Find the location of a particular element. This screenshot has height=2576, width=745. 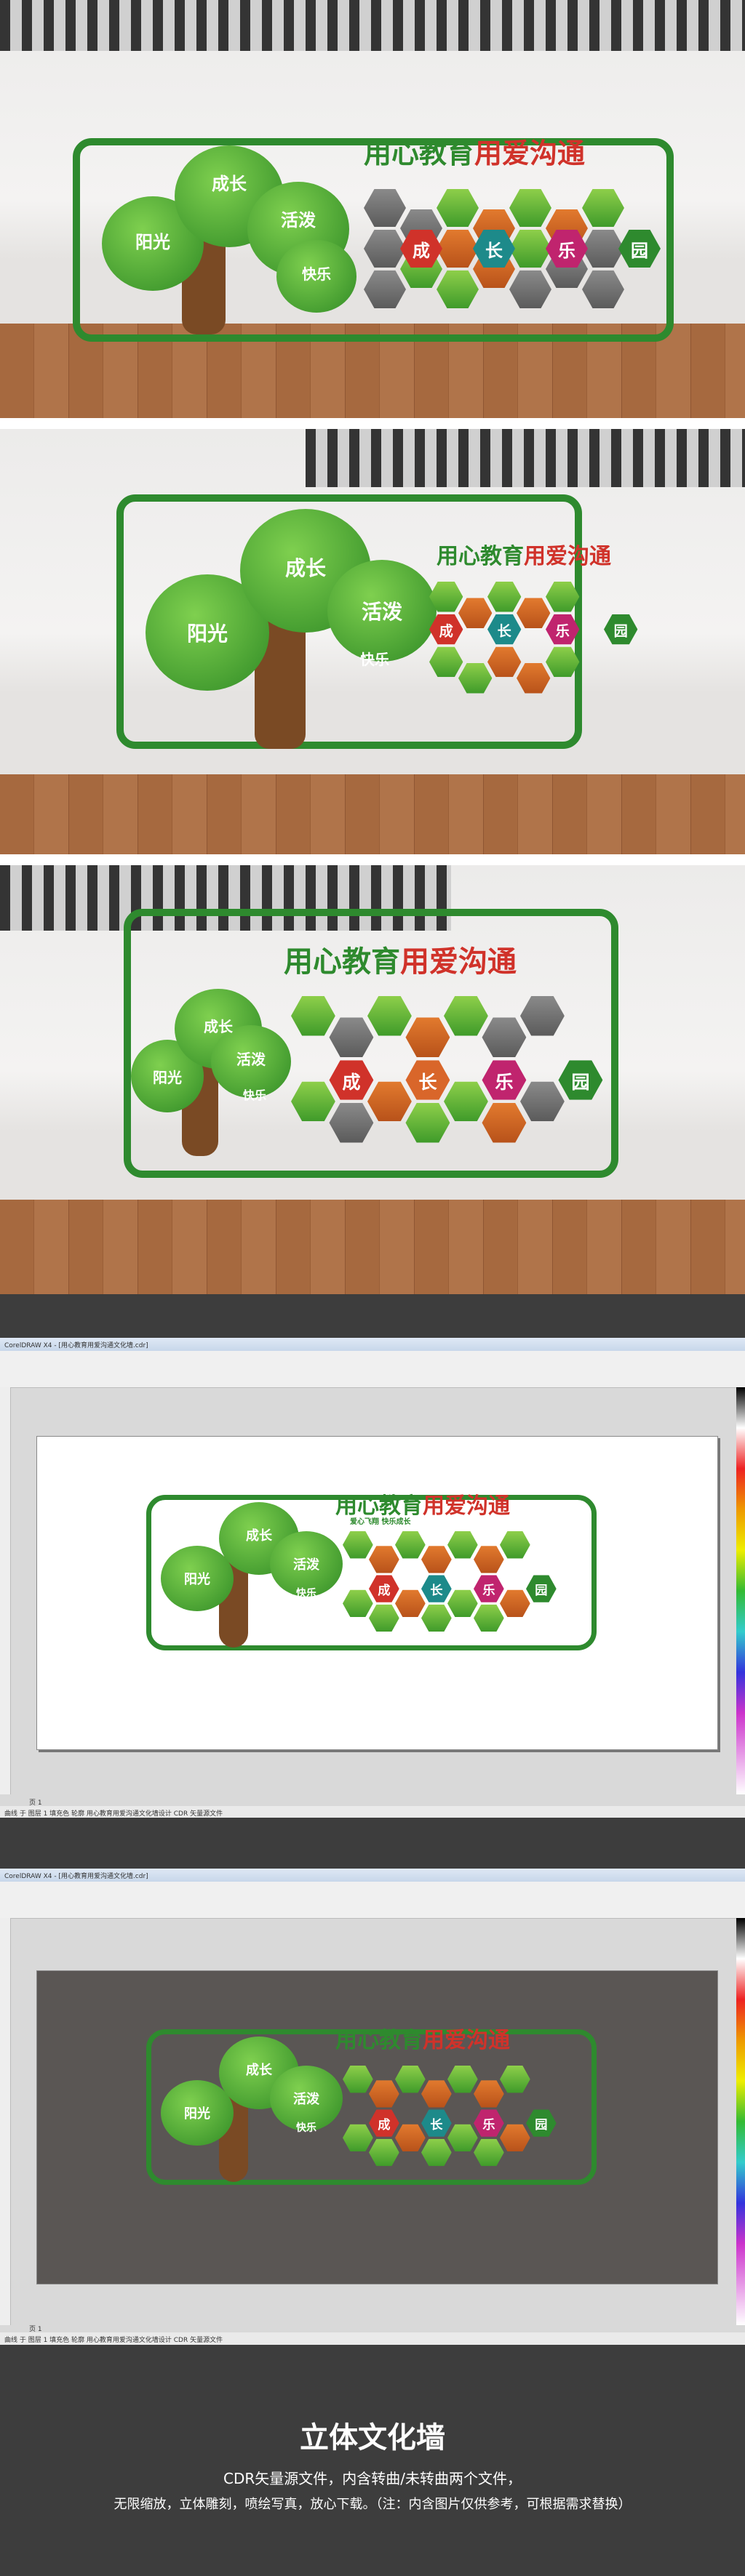

culture-wall-2: 阳光 成长 活泼 快乐 用心教育用爱沟通 成 长 乐 园 is located at coordinates (389, 625).